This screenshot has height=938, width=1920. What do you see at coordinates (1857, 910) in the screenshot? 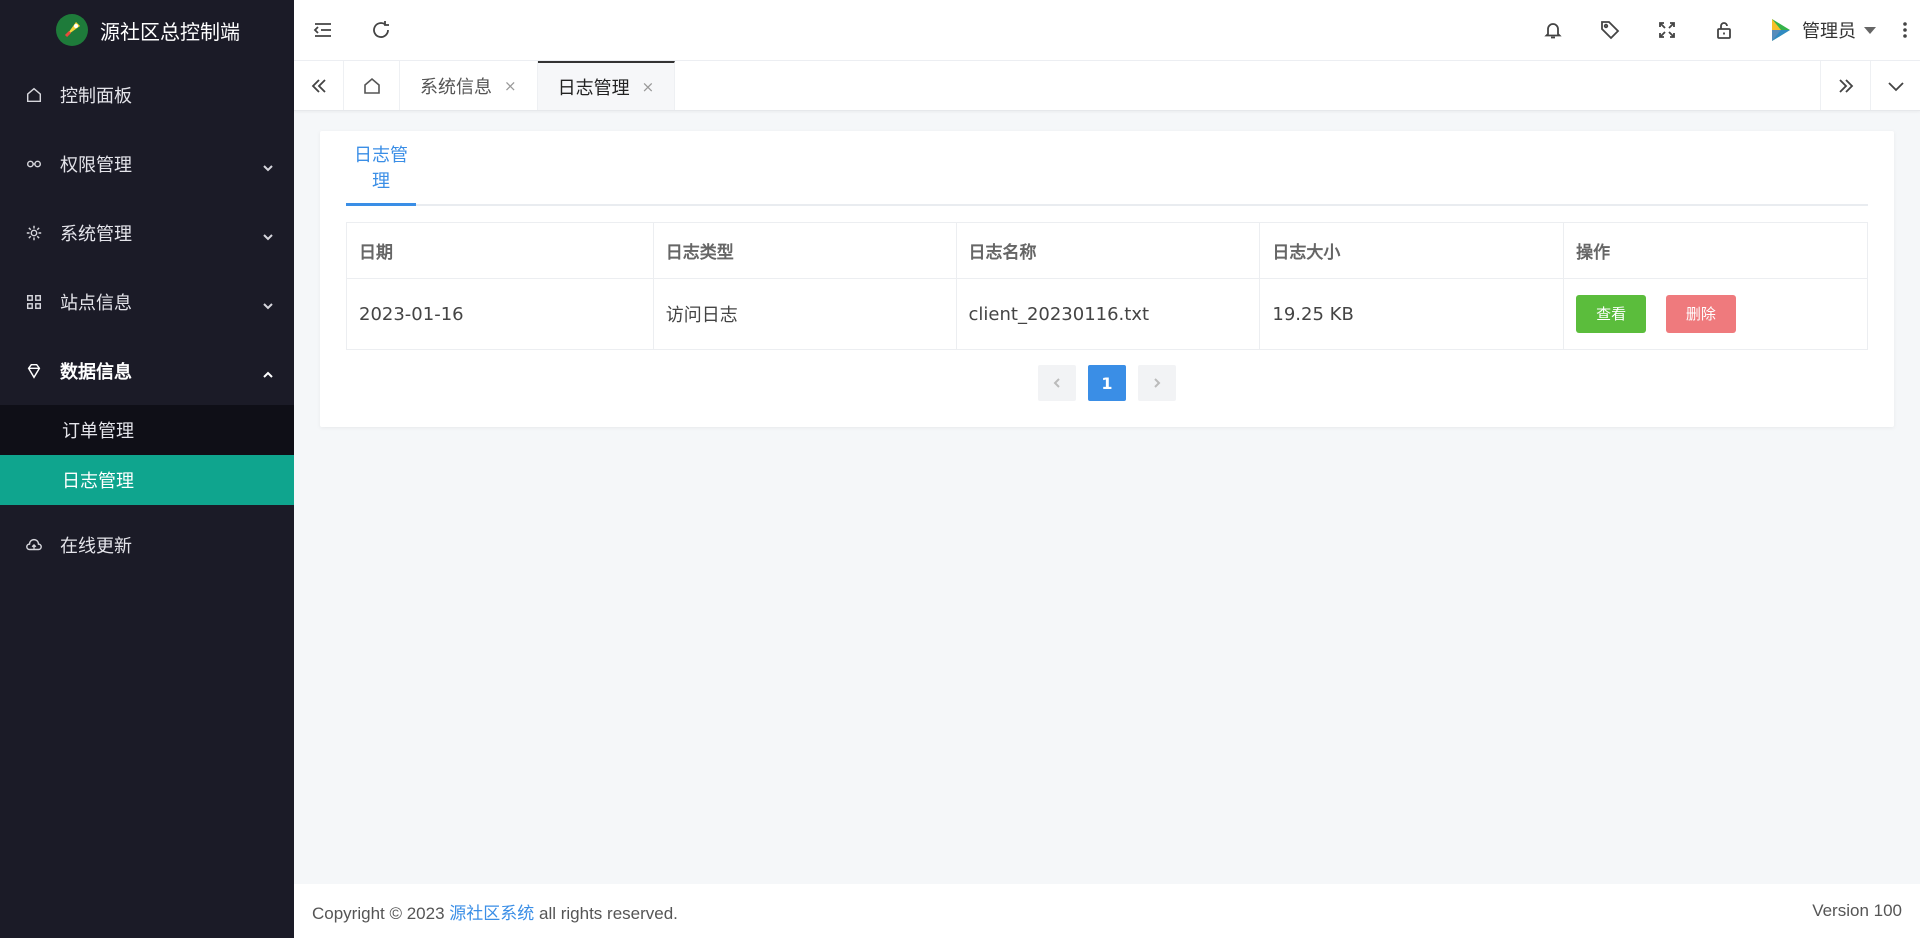
I see `version-label: Version 100` at bounding box center [1857, 910].